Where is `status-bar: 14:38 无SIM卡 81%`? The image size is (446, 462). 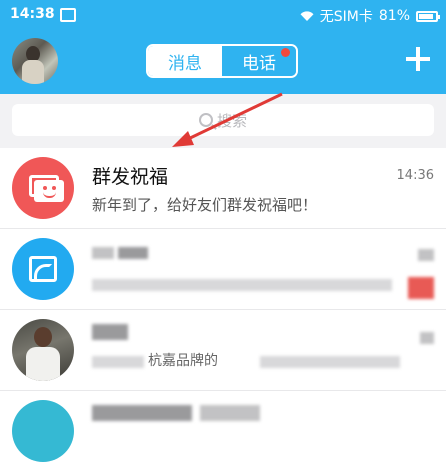
status-bar: 14:38 无SIM卡 81% is located at coordinates (223, 15).